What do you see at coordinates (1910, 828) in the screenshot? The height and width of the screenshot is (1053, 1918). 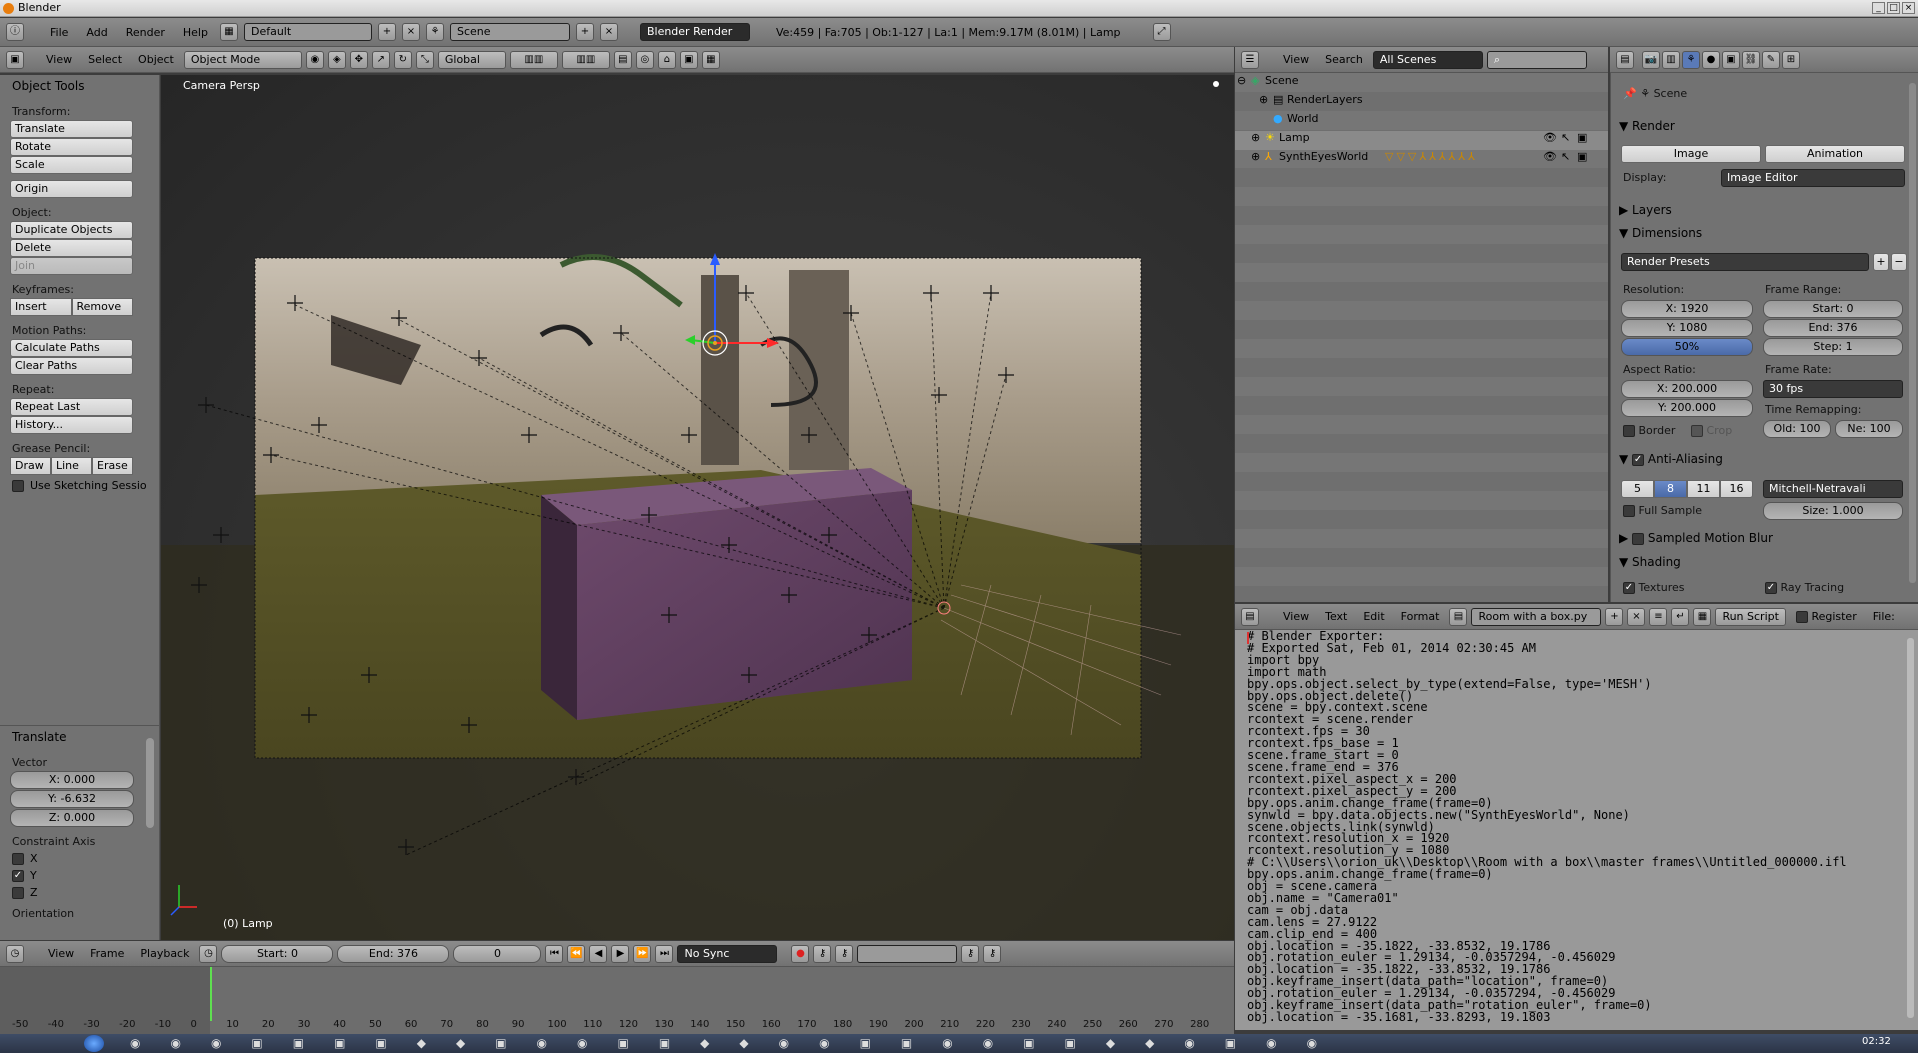 I see `text-scrollbar` at bounding box center [1910, 828].